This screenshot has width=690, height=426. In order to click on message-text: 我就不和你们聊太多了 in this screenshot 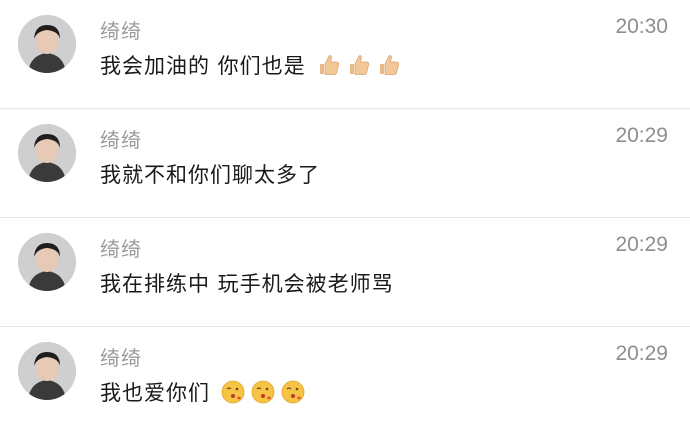, I will do `click(210, 174)`.